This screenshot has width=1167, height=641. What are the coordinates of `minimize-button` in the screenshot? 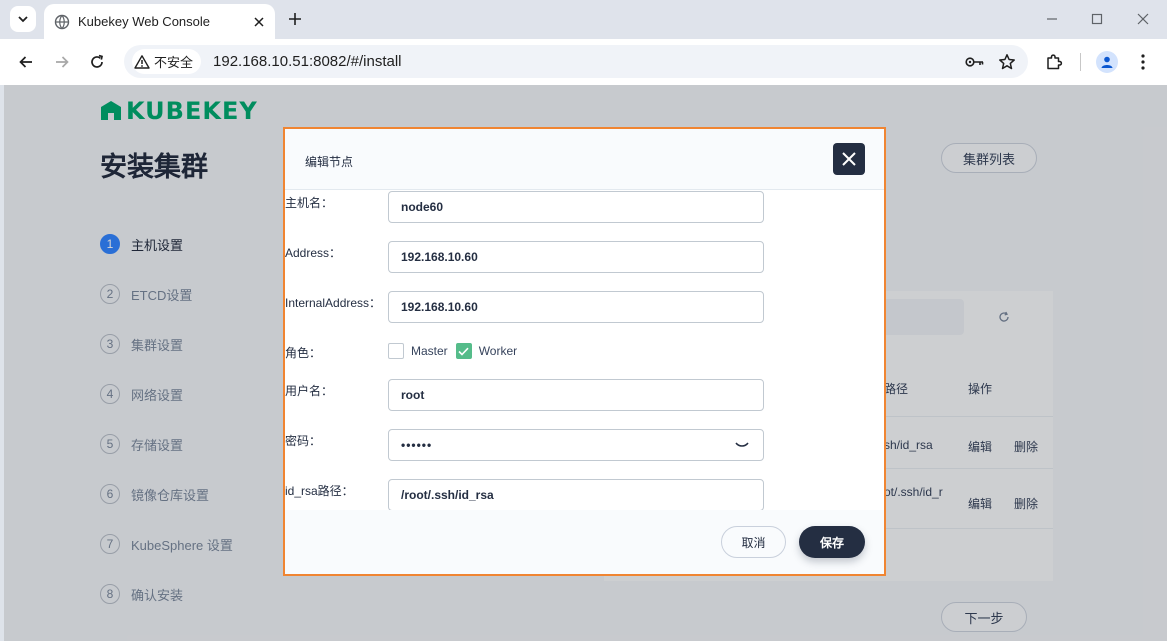 It's located at (1052, 19).